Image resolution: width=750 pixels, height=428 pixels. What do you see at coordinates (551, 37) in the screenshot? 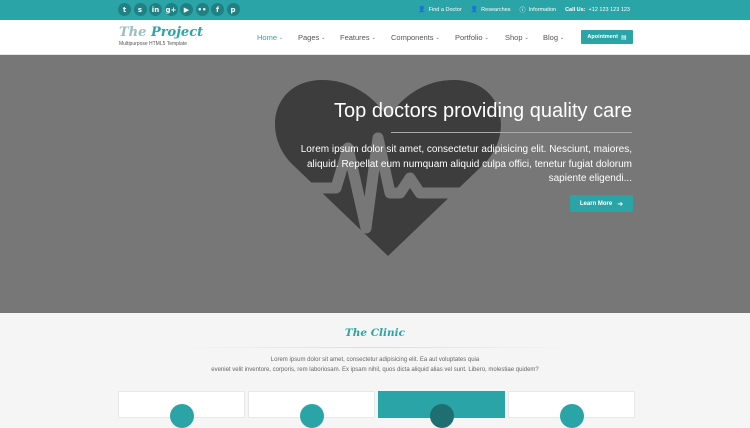
I see `nav-item-label: Blog` at bounding box center [551, 37].